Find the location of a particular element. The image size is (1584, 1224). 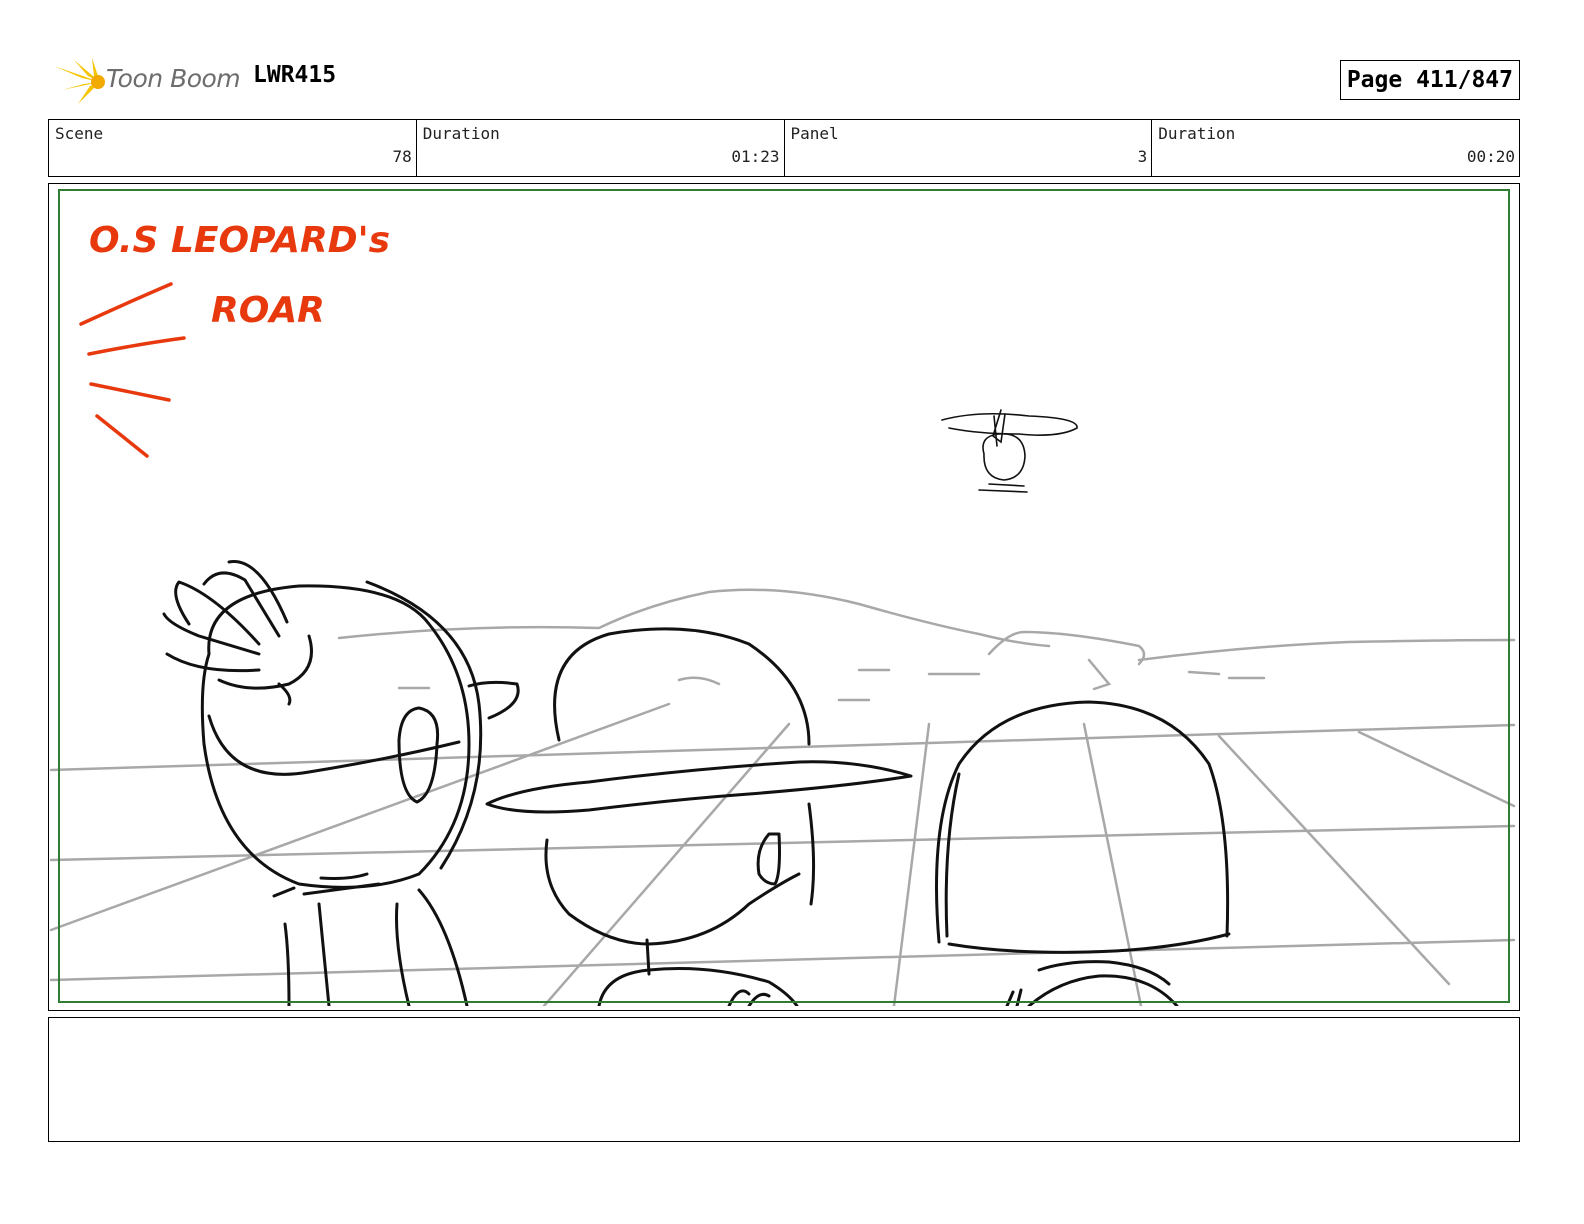

scene-duration-label: Duration is located at coordinates (461, 133).